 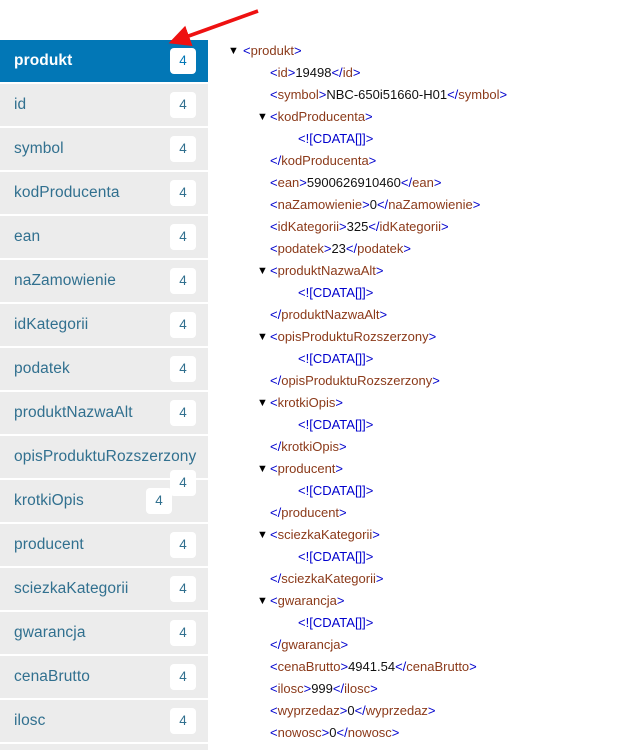 I want to click on sidebar-item-label: sciezkaKategorii, so click(x=71, y=588).